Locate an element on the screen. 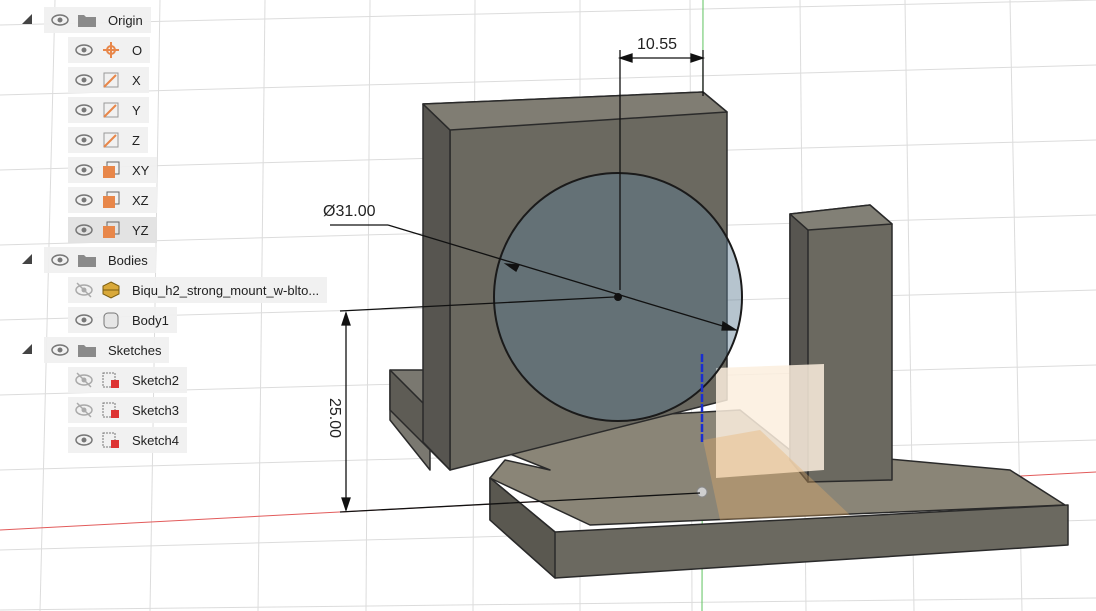 The height and width of the screenshot is (611, 1096). body-item-label: Body1 is located at coordinates (150, 320).